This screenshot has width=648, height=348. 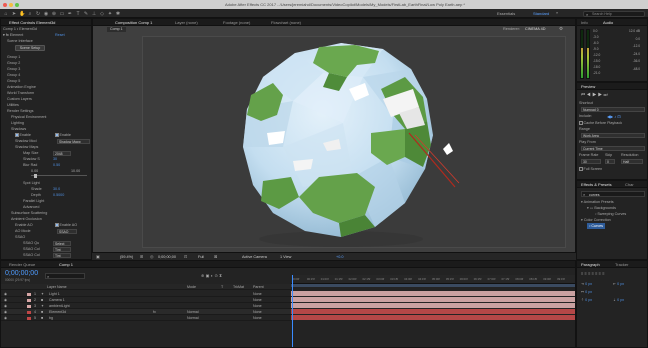 I want to click on resolution-select: Full, so click(x=201, y=257).